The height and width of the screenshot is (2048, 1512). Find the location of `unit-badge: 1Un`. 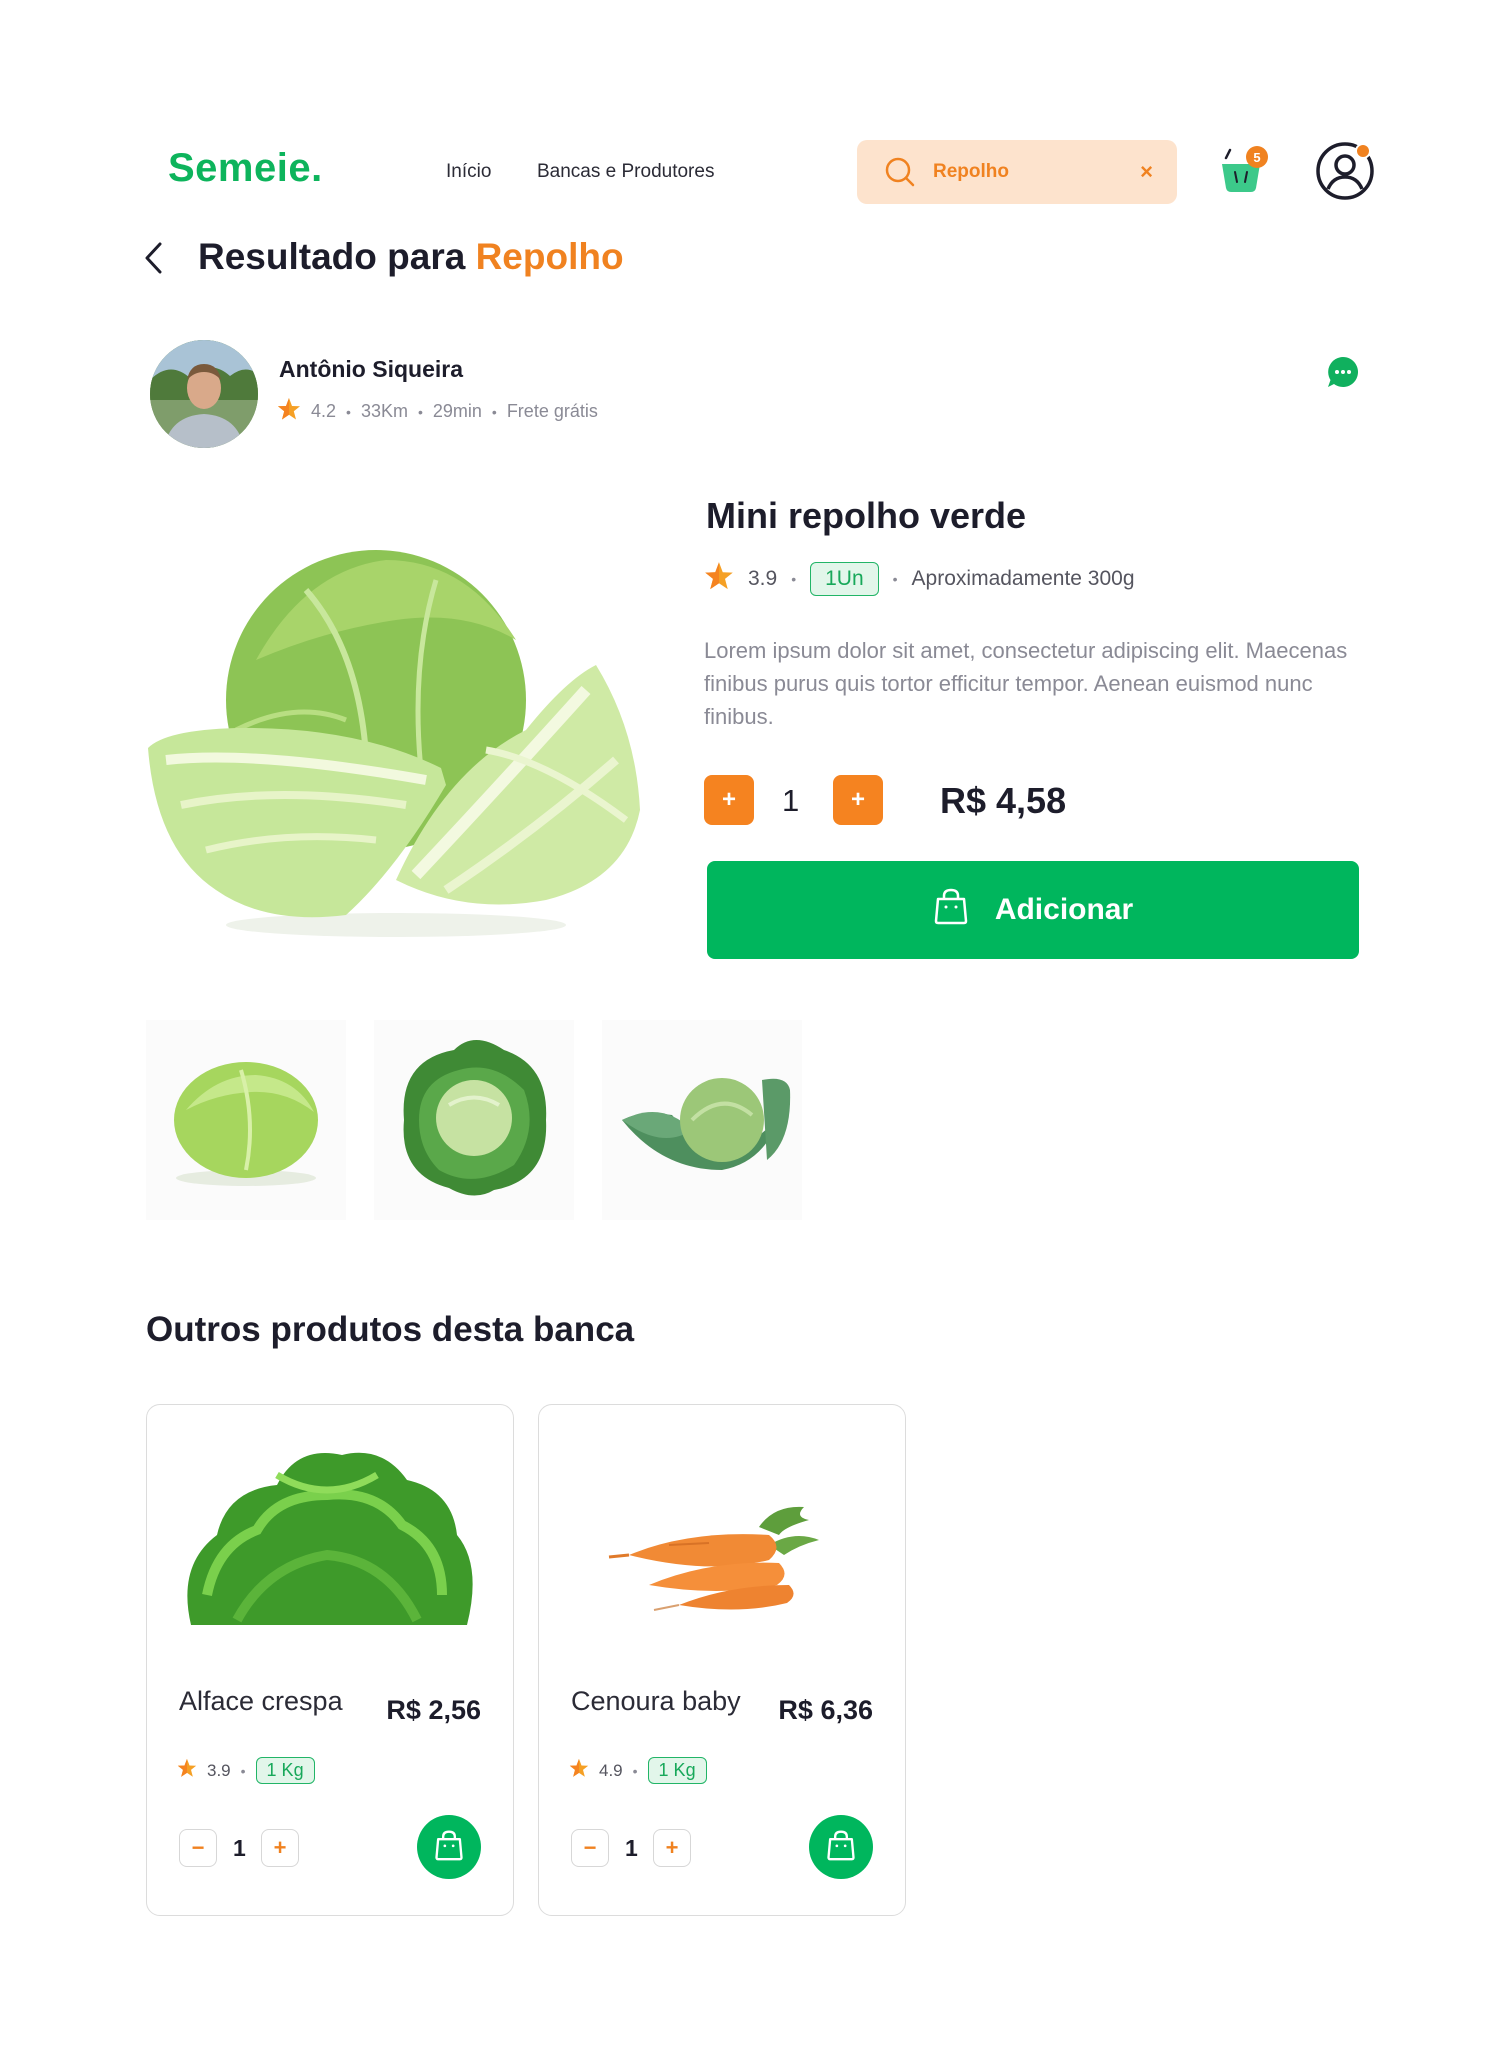

unit-badge: 1Un is located at coordinates (844, 579).